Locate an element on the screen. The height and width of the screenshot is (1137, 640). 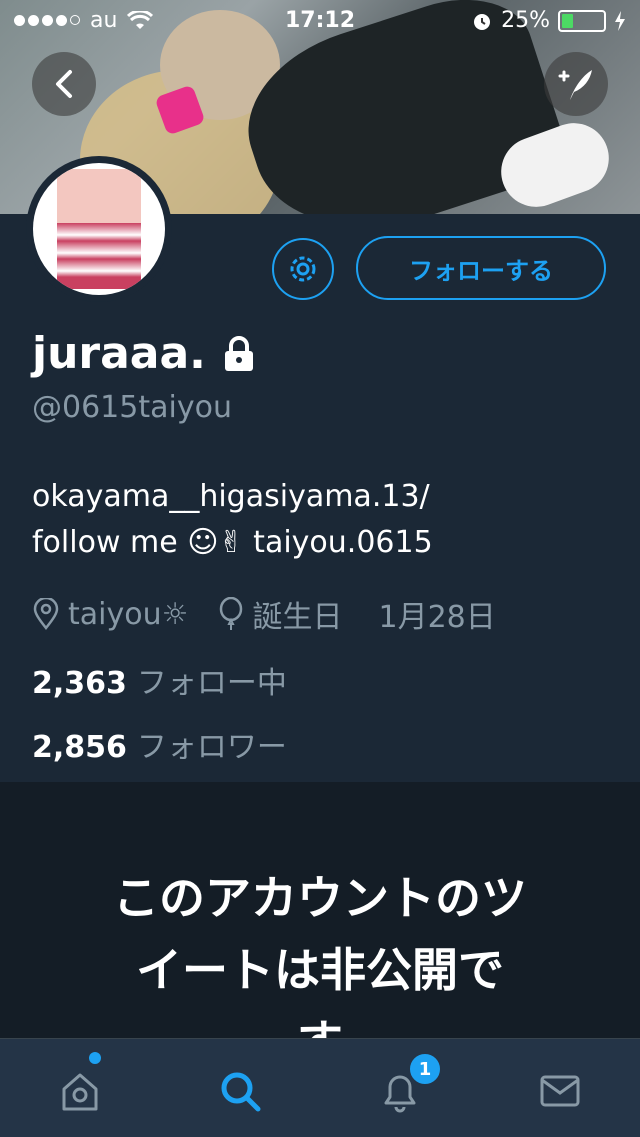
birthday-label: 誕生日 is located at coordinates (297, 617).